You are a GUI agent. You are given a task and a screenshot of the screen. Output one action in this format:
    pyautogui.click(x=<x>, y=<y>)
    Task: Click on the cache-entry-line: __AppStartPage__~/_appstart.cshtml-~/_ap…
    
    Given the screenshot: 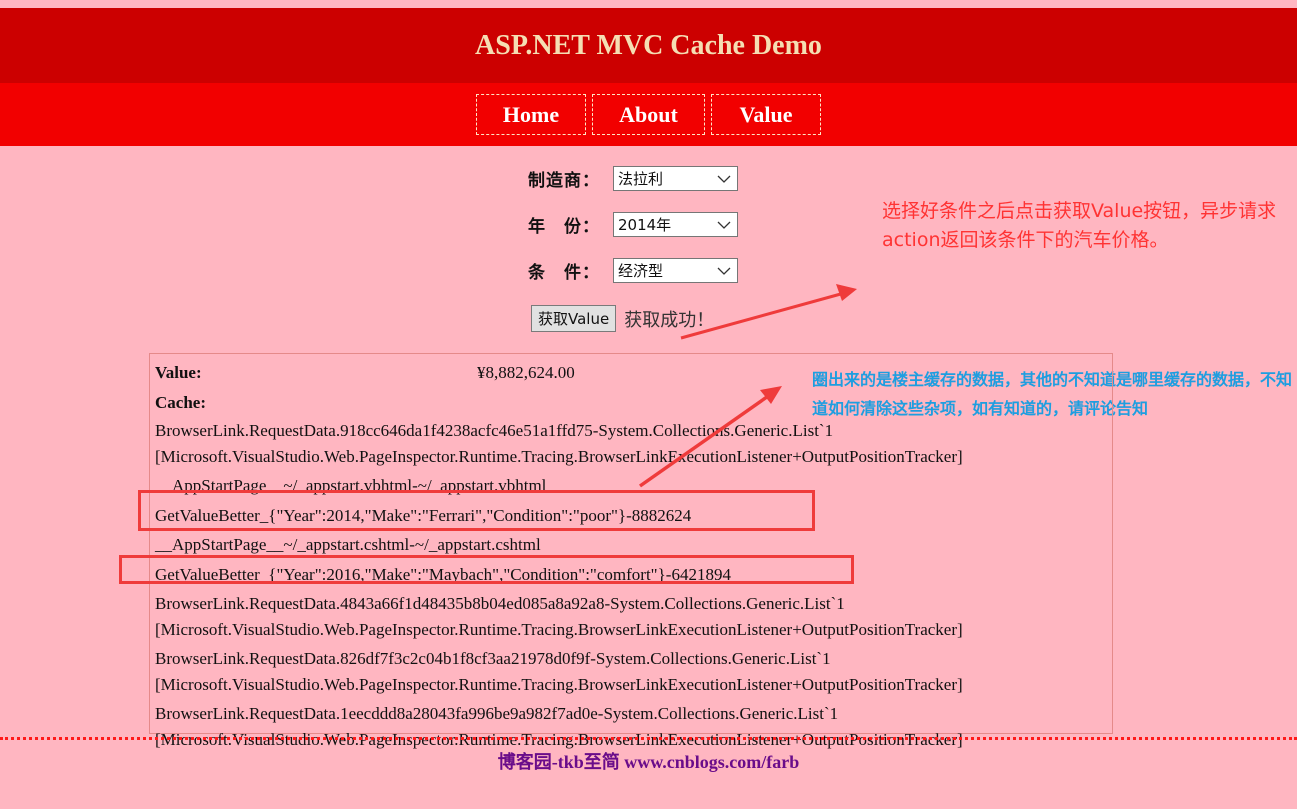 What is the action you would take?
    pyautogui.click(x=348, y=544)
    